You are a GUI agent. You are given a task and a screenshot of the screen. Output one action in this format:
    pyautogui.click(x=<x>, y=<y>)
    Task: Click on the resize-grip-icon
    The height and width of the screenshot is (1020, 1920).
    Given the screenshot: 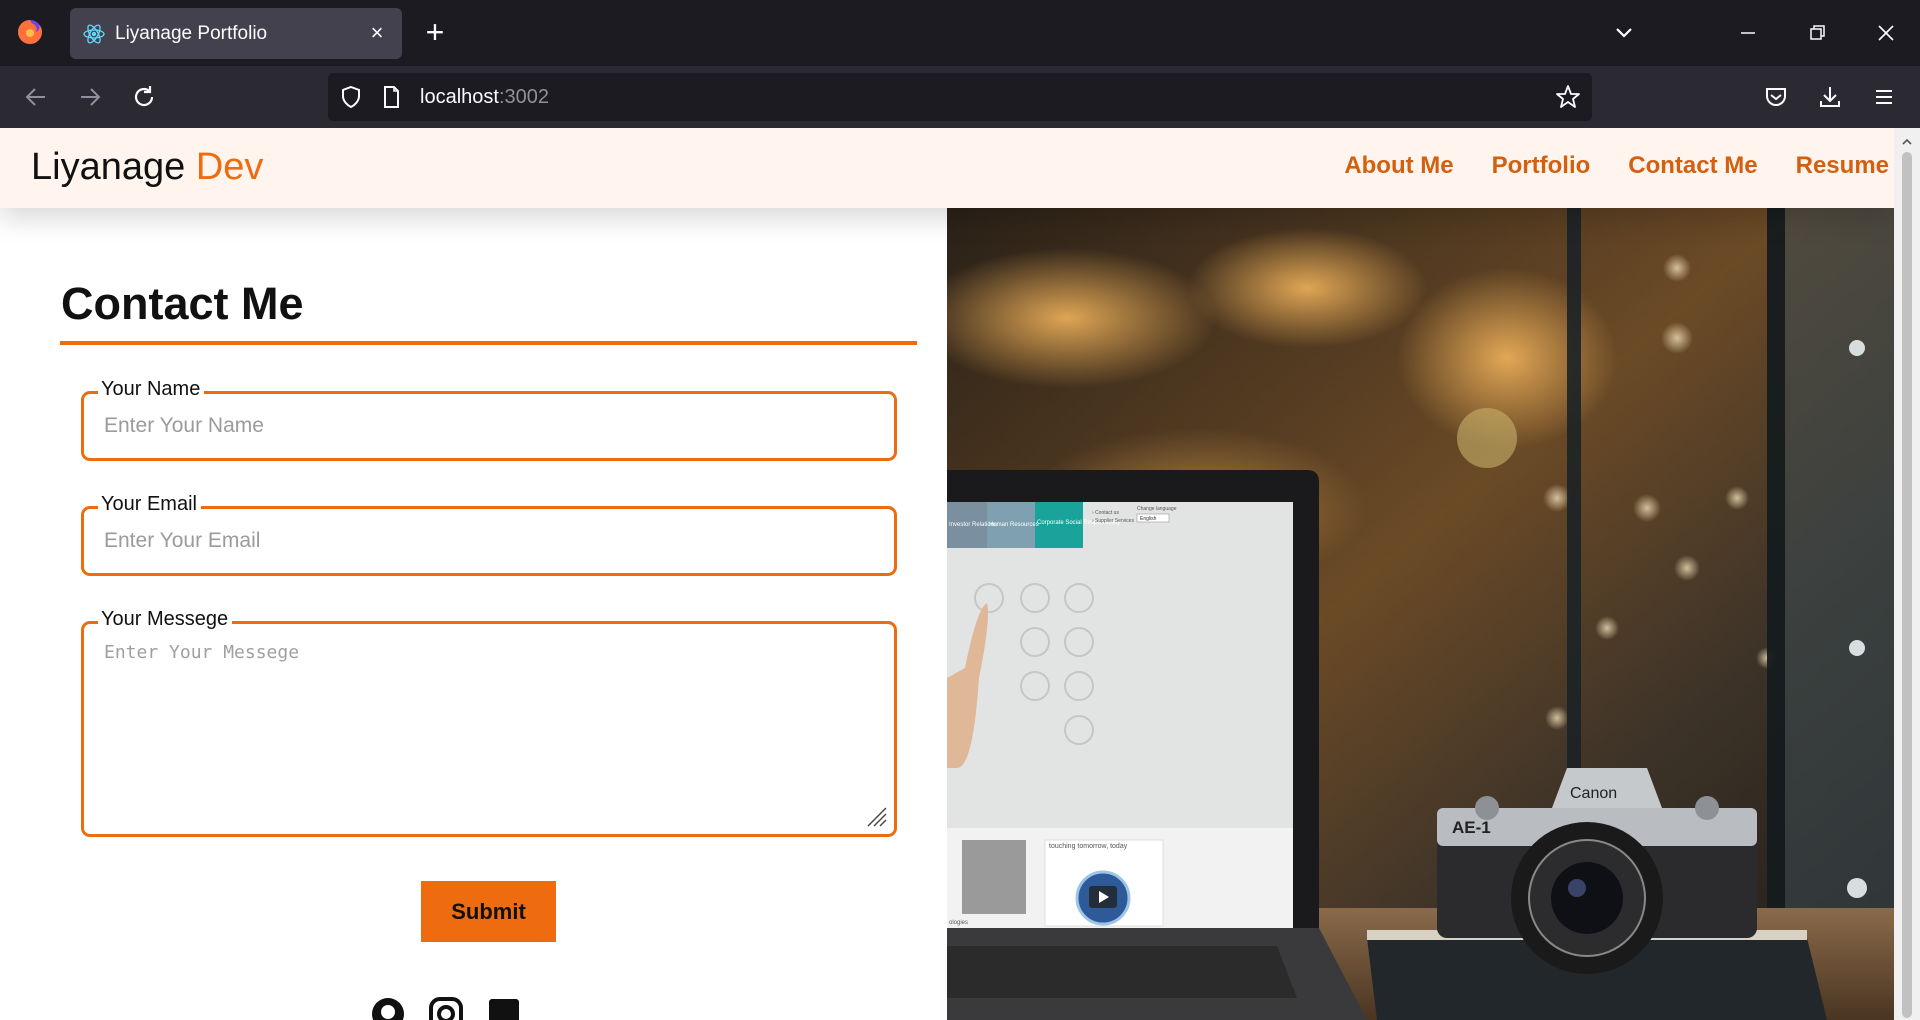 What is the action you would take?
    pyautogui.click(x=877, y=817)
    